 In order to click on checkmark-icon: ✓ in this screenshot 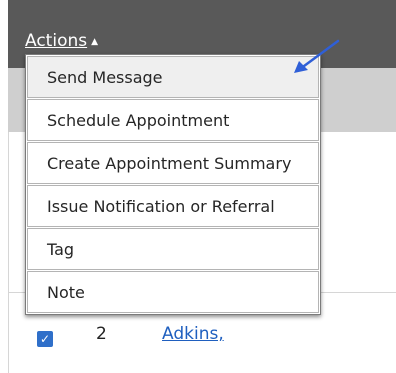, I will do `click(45, 339)`.